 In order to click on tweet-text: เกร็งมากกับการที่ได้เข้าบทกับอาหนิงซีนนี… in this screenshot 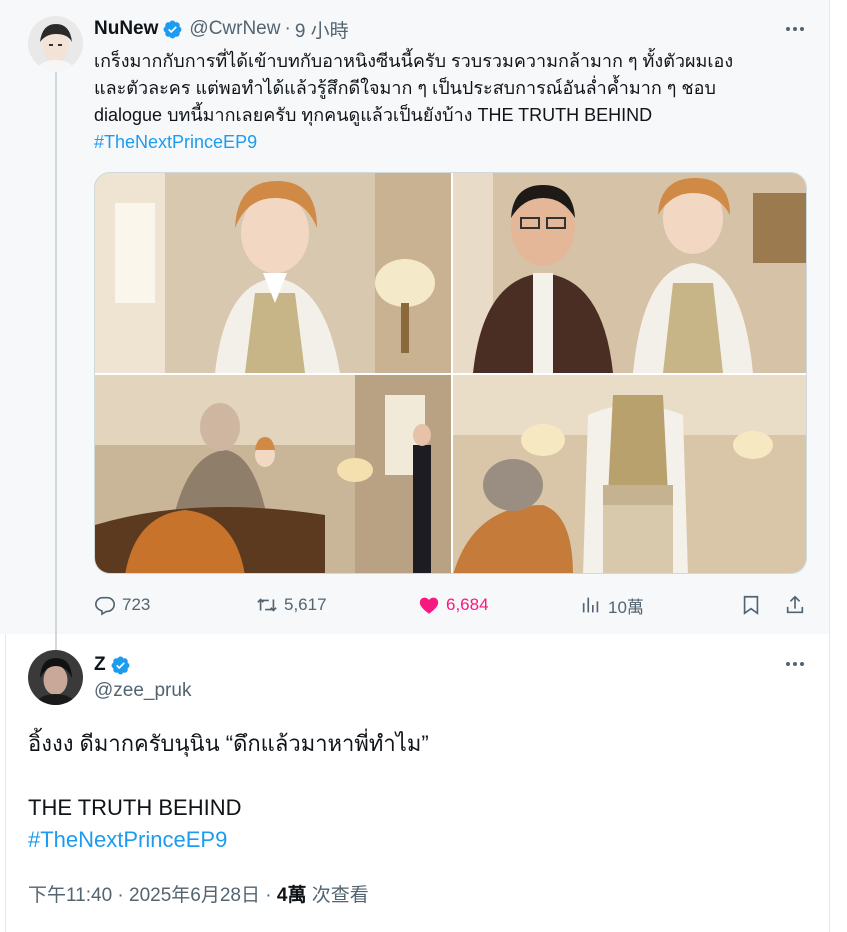, I will do `click(449, 102)`.